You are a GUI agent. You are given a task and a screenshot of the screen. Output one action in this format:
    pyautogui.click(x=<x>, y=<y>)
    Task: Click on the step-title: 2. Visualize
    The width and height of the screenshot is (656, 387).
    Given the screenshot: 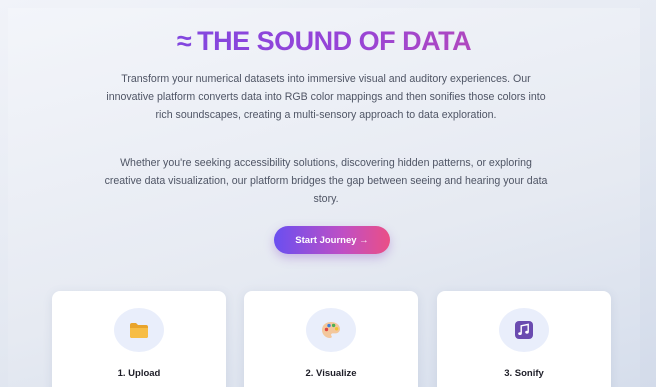 What is the action you would take?
    pyautogui.click(x=331, y=373)
    